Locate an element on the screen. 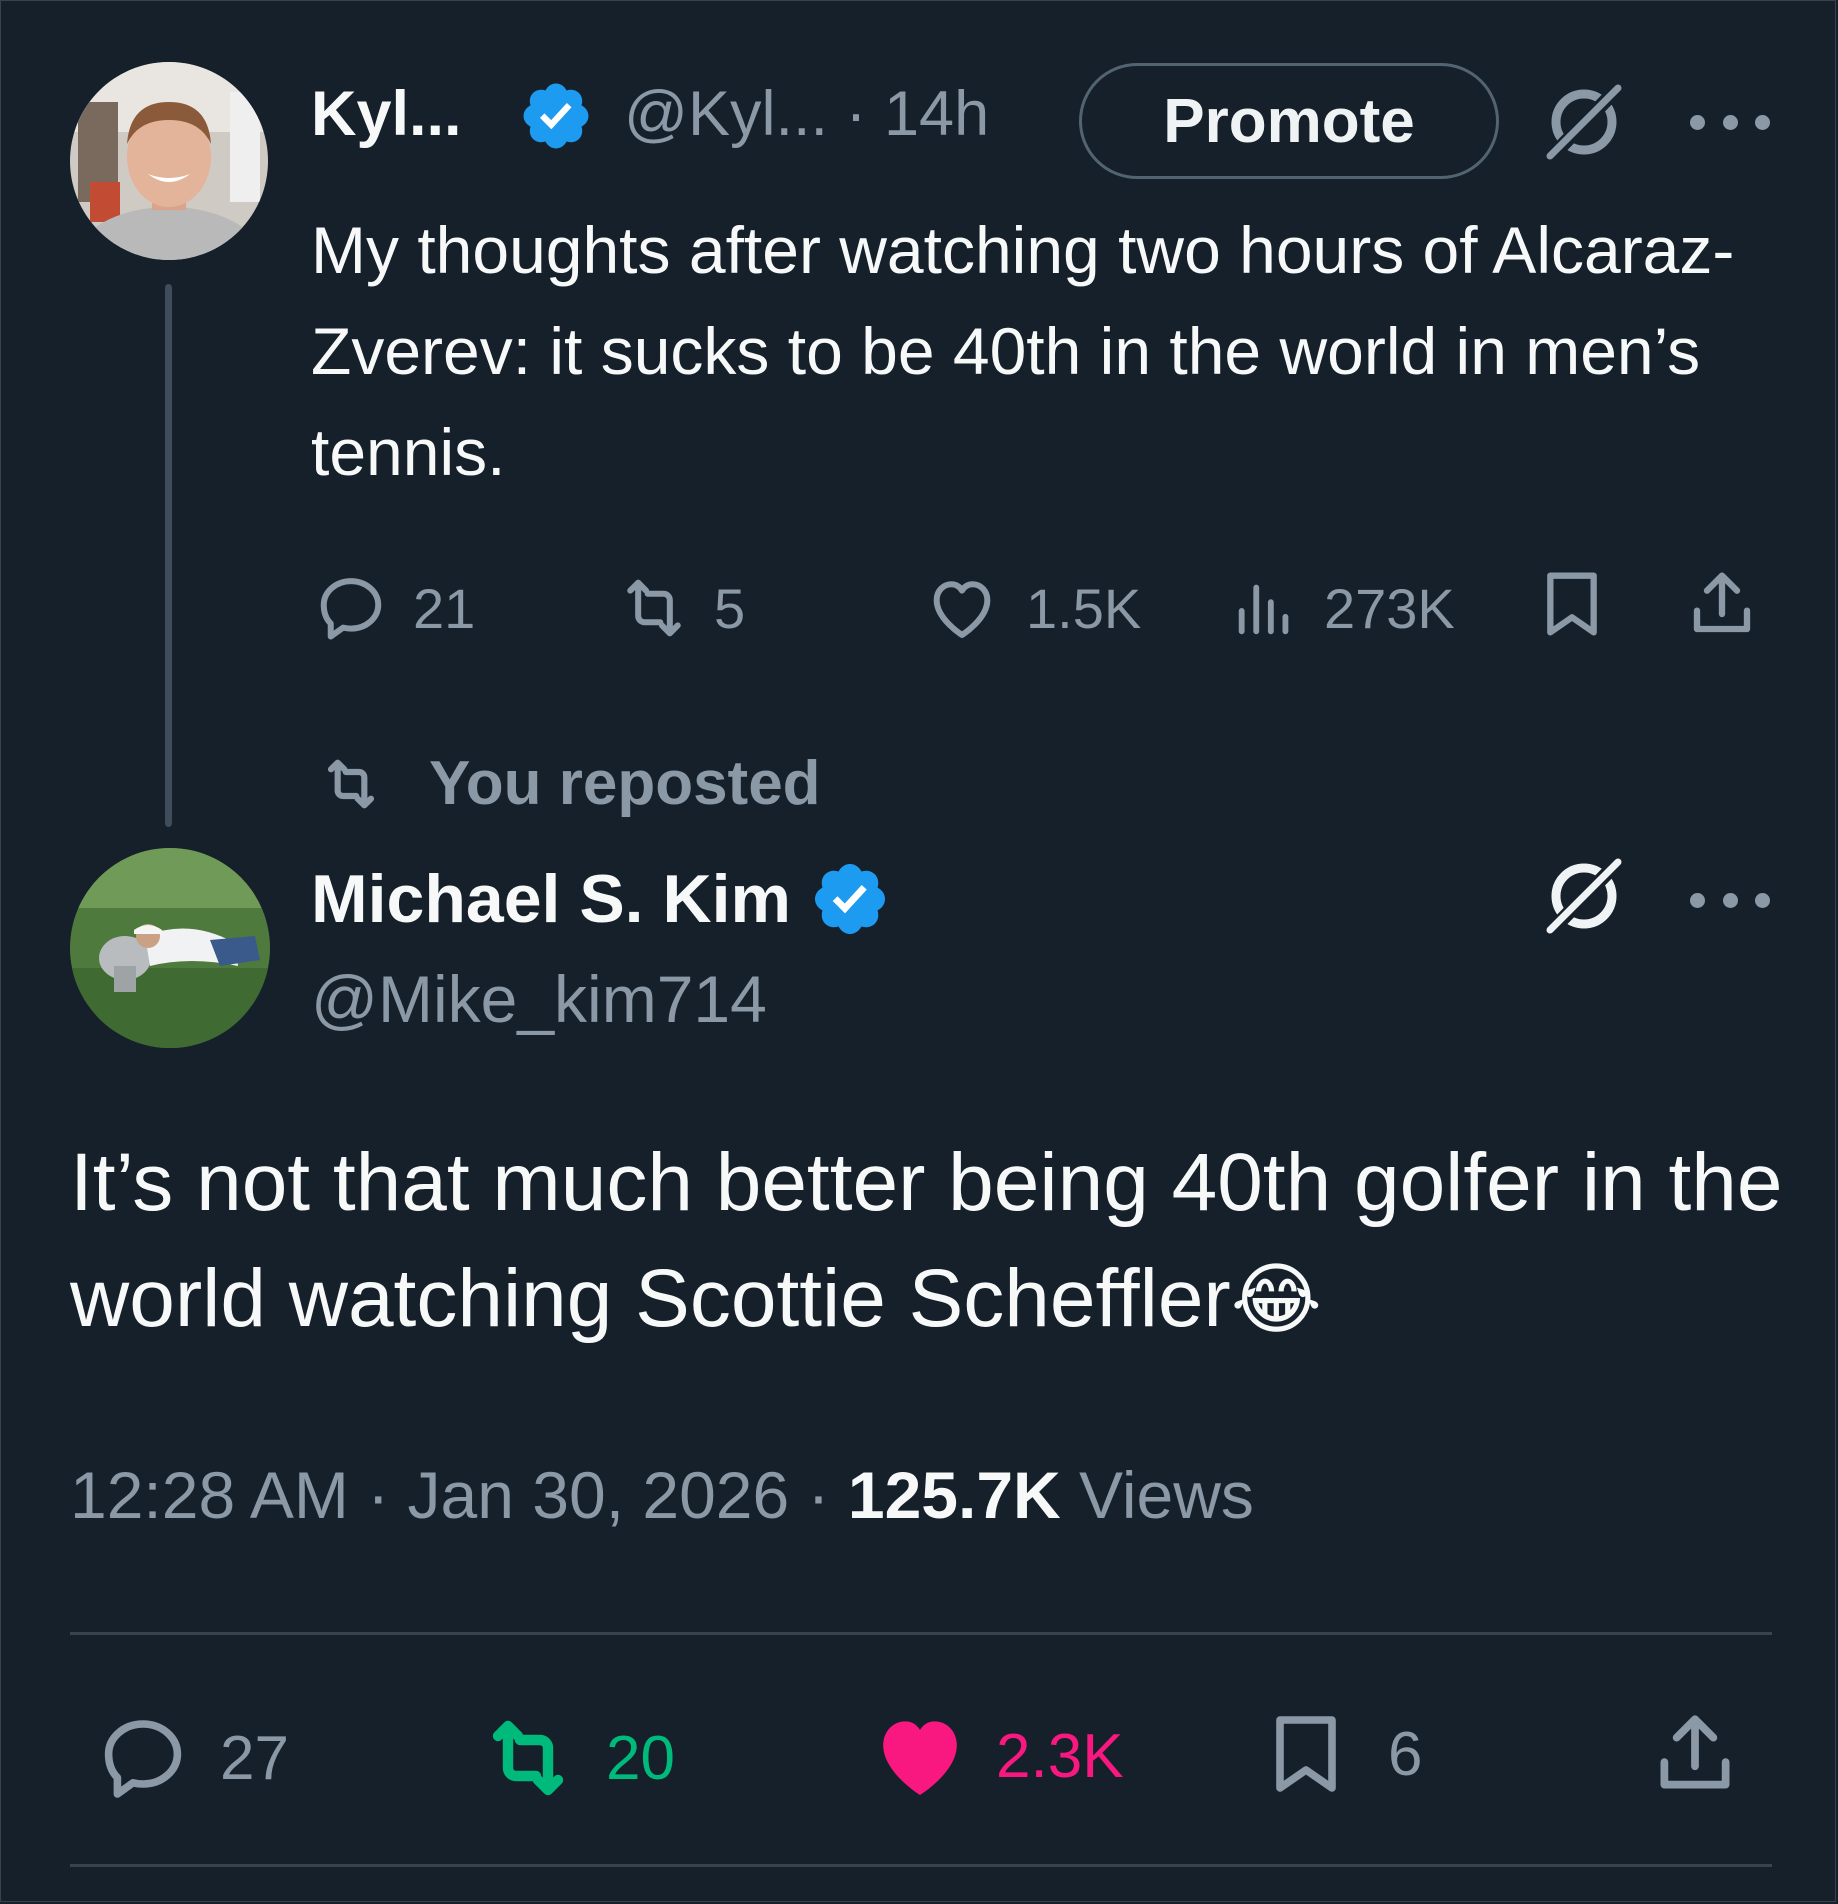 The width and height of the screenshot is (1838, 1904). repost-action: 20 is located at coordinates (573, 1758).